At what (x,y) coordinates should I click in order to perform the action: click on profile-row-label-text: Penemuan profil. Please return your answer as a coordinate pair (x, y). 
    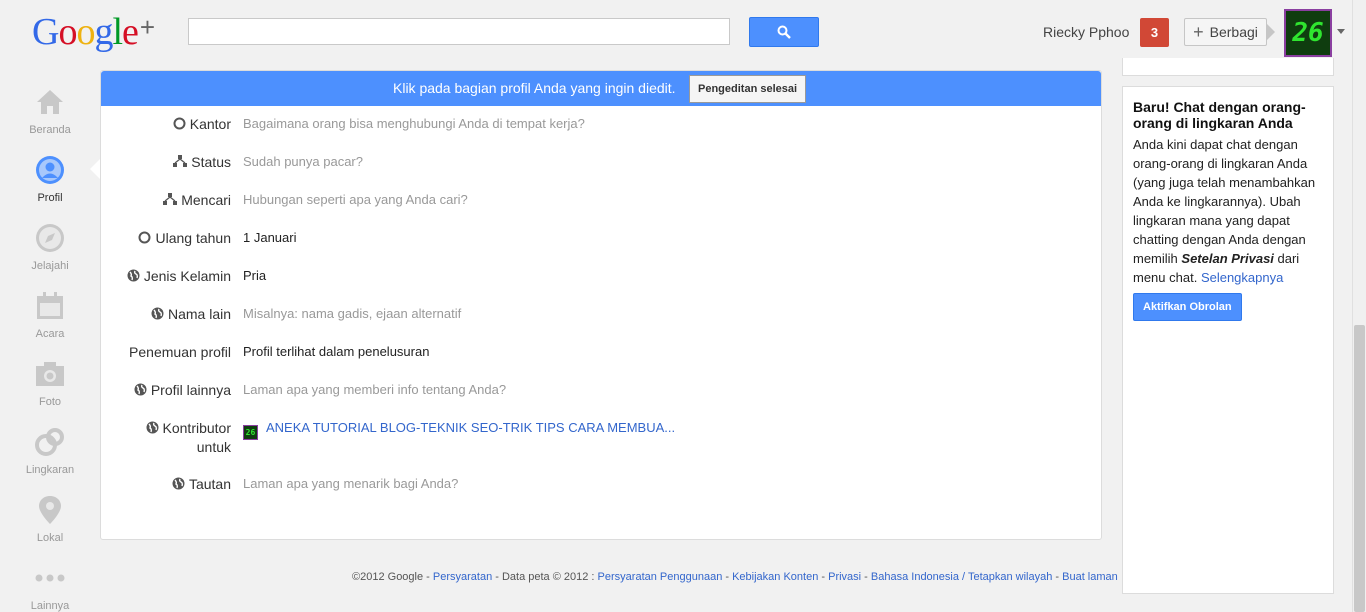
    Looking at the image, I should click on (180, 352).